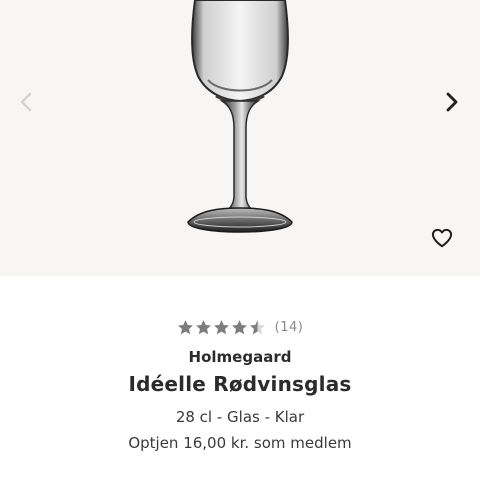 Image resolution: width=480 pixels, height=480 pixels. Describe the element at coordinates (289, 327) in the screenshot. I see `review-count: (14)` at that location.